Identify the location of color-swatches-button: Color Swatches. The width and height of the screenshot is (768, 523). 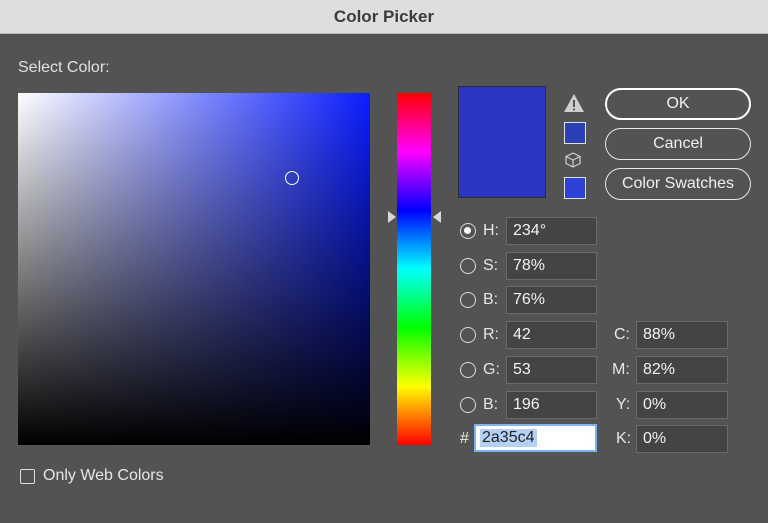
(678, 184).